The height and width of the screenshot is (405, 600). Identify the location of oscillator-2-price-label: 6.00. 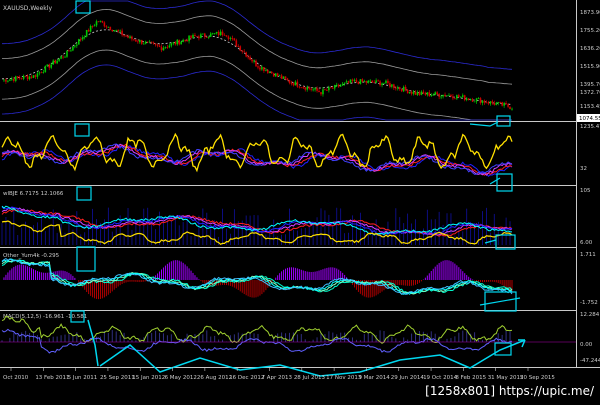
(586, 243).